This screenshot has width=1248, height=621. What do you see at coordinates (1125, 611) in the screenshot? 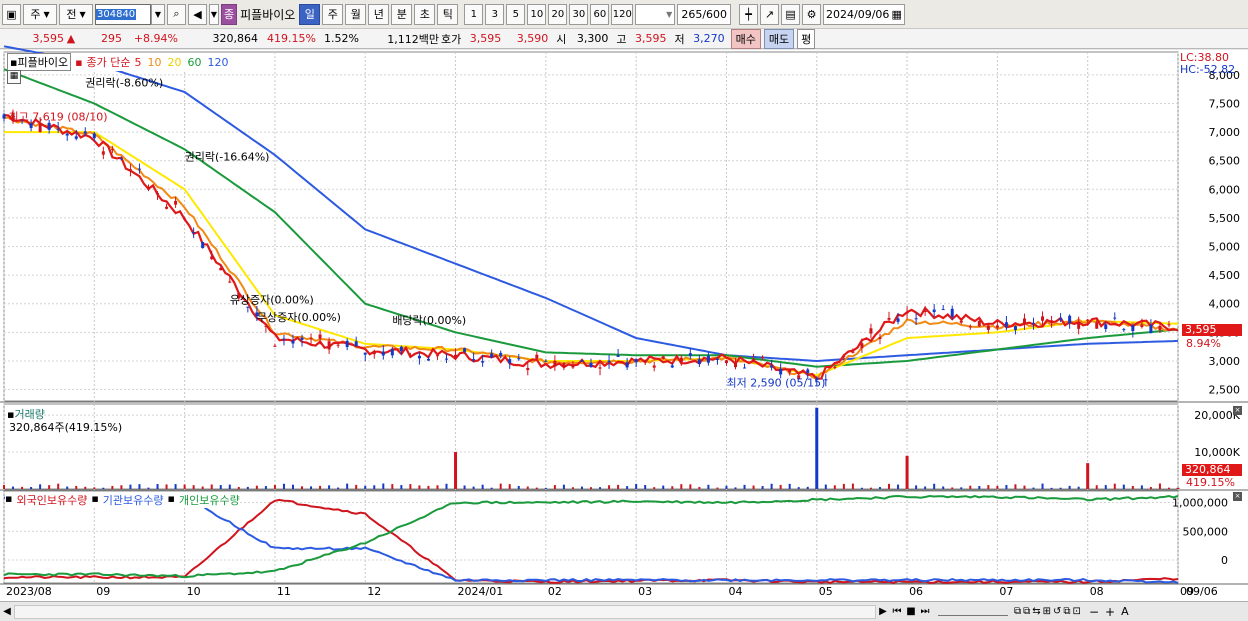
I see `font-size-icon: A` at bounding box center [1125, 611].